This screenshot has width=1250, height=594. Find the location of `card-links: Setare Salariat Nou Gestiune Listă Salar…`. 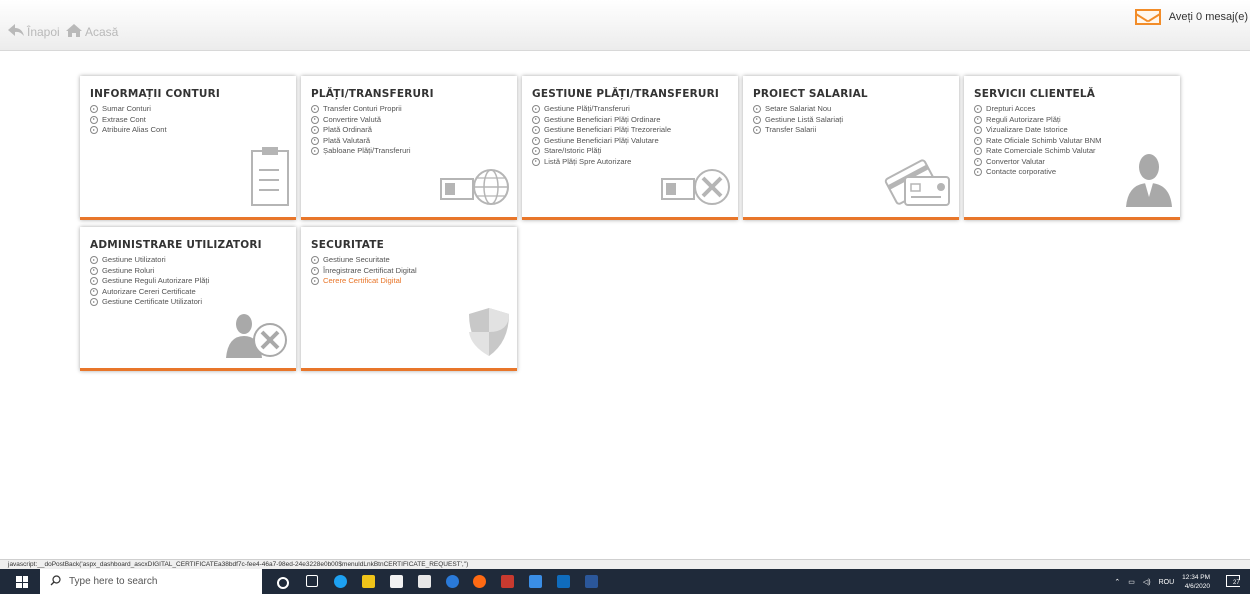

card-links: Setare Salariat Nou Gestiune Listă Salar… is located at coordinates (851, 120).